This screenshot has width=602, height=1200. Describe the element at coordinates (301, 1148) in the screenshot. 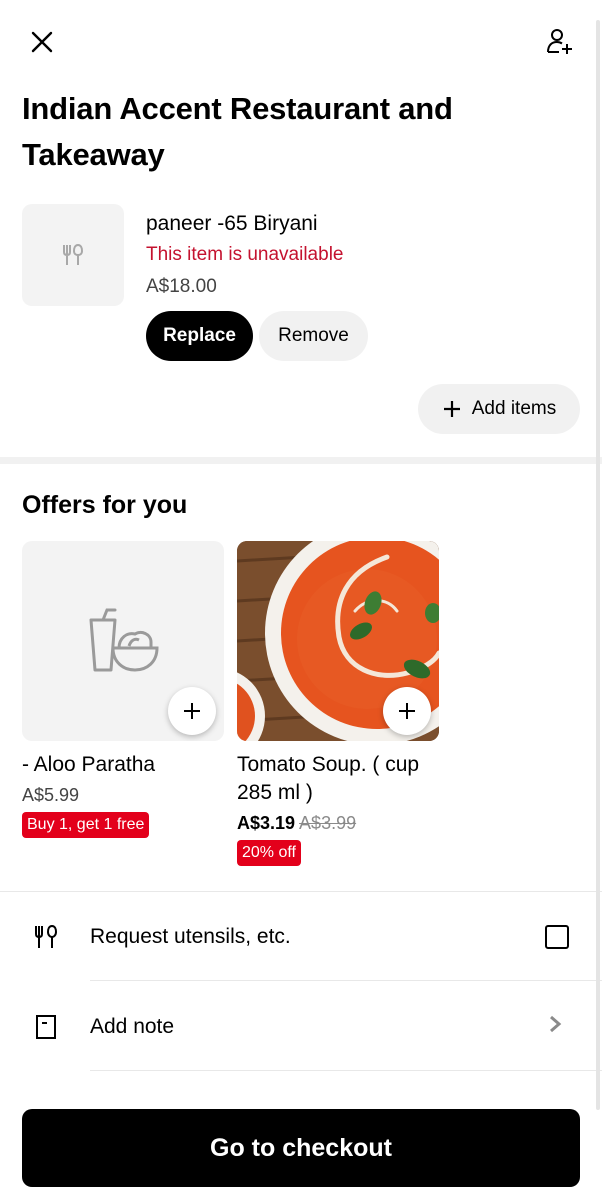

I see `checkout-button: Go to checkout` at that location.